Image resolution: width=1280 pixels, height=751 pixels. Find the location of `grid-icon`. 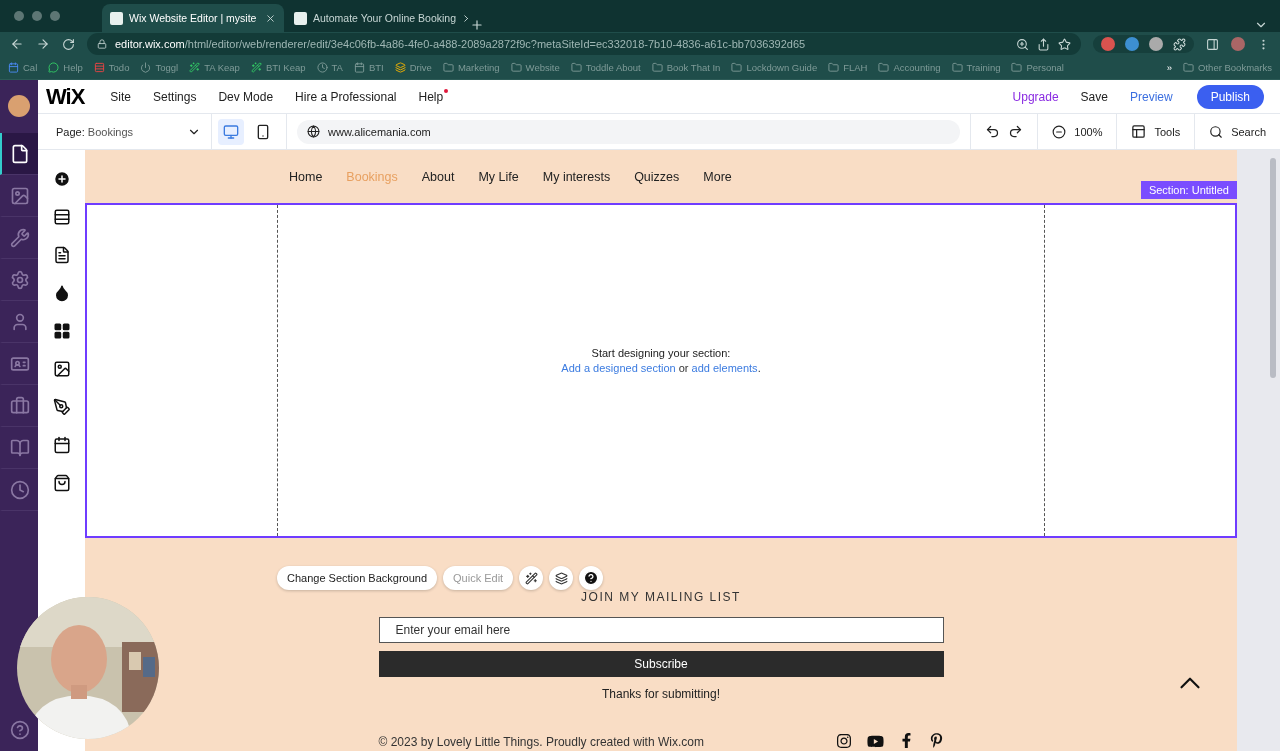

grid-icon is located at coordinates (61, 331).